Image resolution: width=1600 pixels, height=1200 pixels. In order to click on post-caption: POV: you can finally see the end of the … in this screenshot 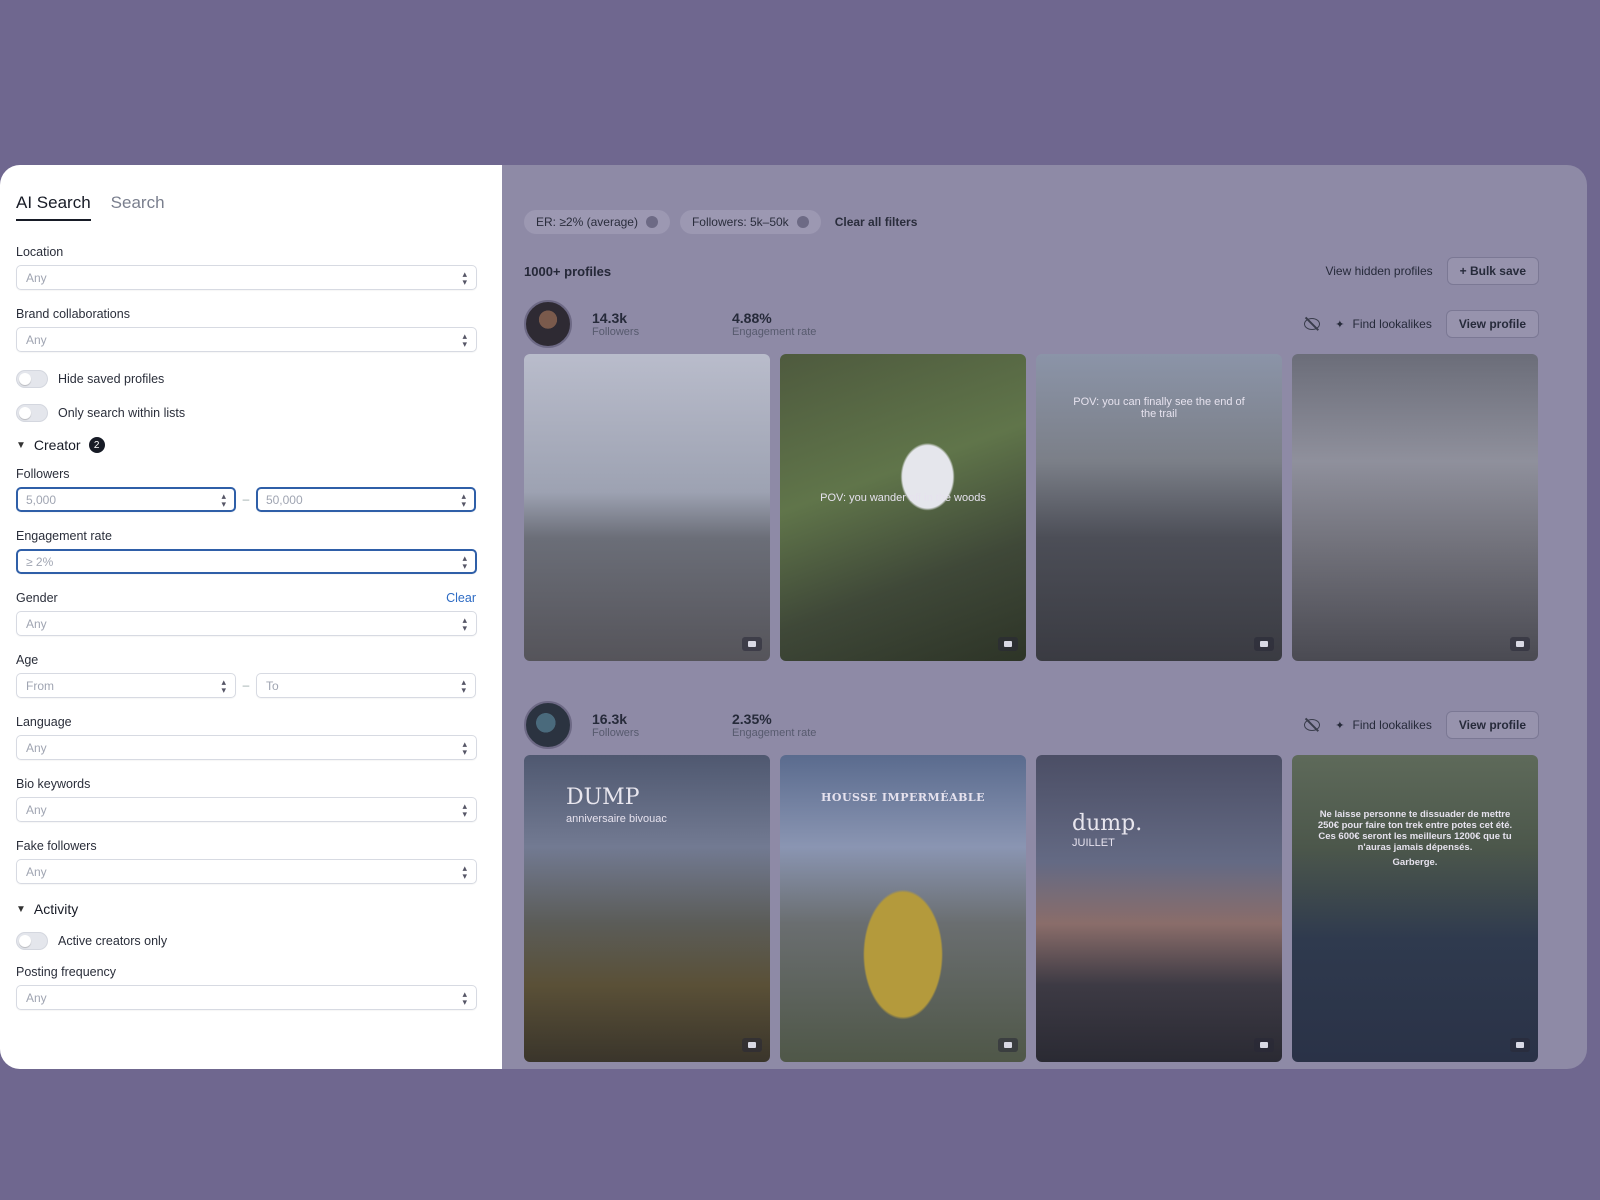, I will do `click(1159, 408)`.